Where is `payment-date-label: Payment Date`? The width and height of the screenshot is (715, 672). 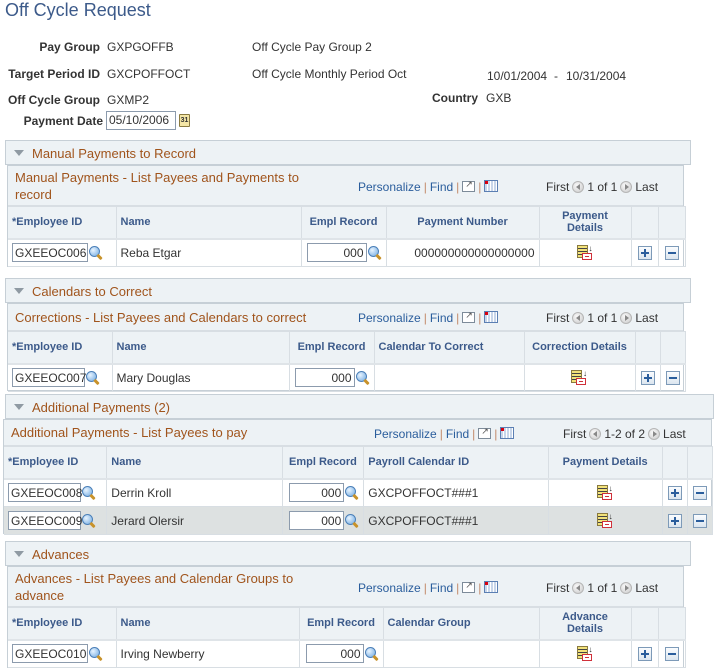 payment-date-label: Payment Date is located at coordinates (63, 121).